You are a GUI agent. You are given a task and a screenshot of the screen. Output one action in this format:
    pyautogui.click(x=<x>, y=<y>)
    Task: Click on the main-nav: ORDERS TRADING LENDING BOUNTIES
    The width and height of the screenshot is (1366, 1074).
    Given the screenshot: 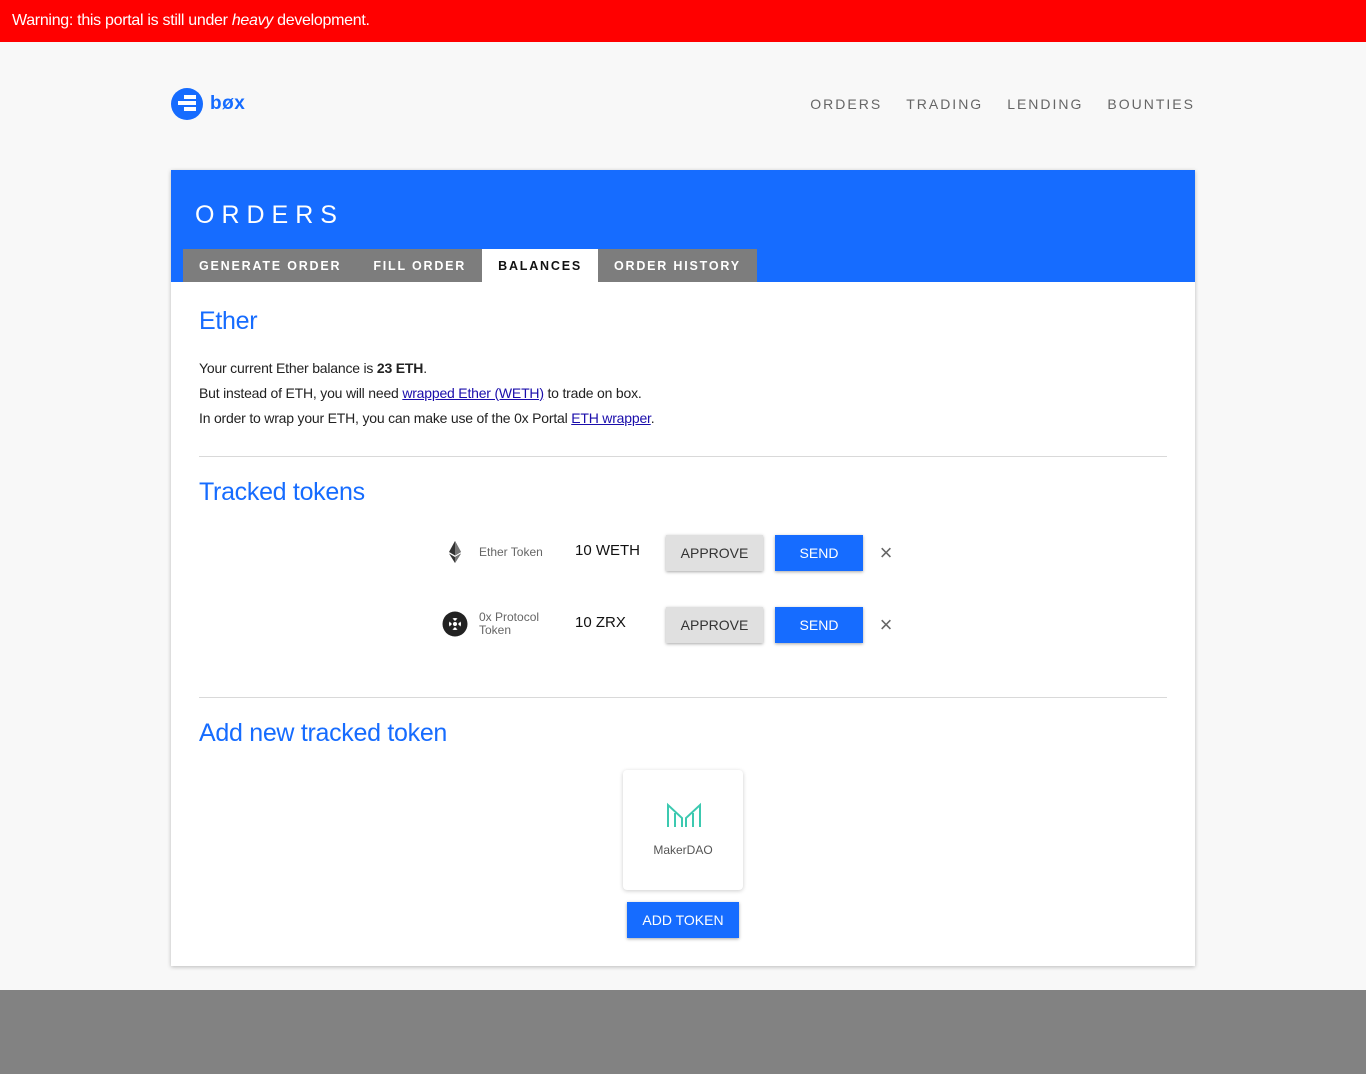 What is the action you would take?
    pyautogui.click(x=1002, y=104)
    